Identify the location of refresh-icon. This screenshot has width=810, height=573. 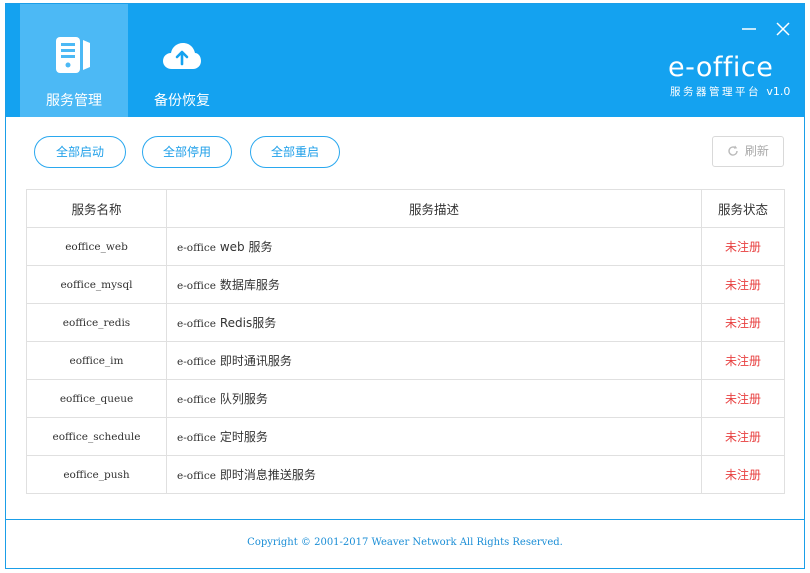
(736, 151).